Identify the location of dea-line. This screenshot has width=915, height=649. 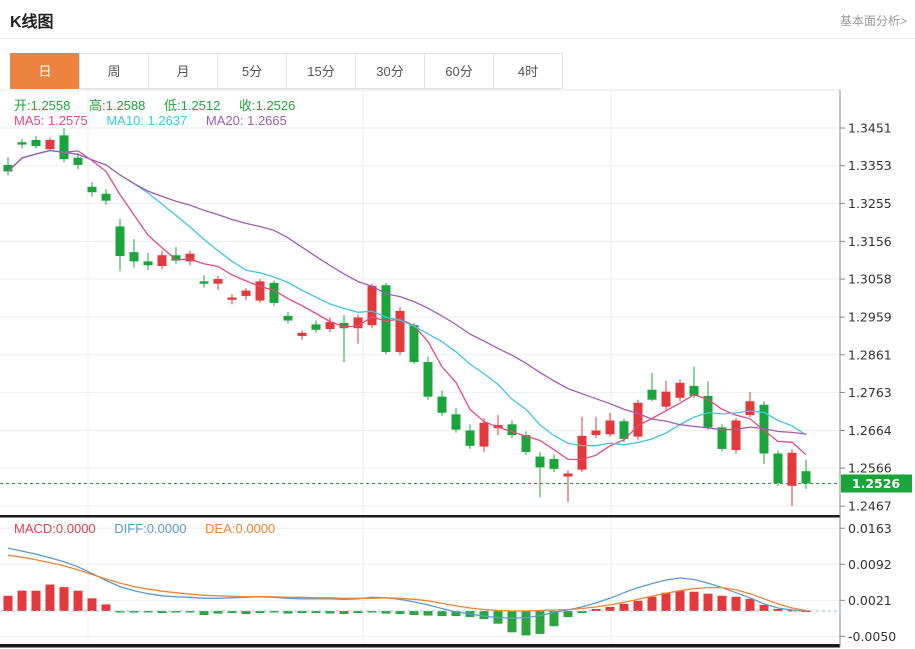
(407, 583).